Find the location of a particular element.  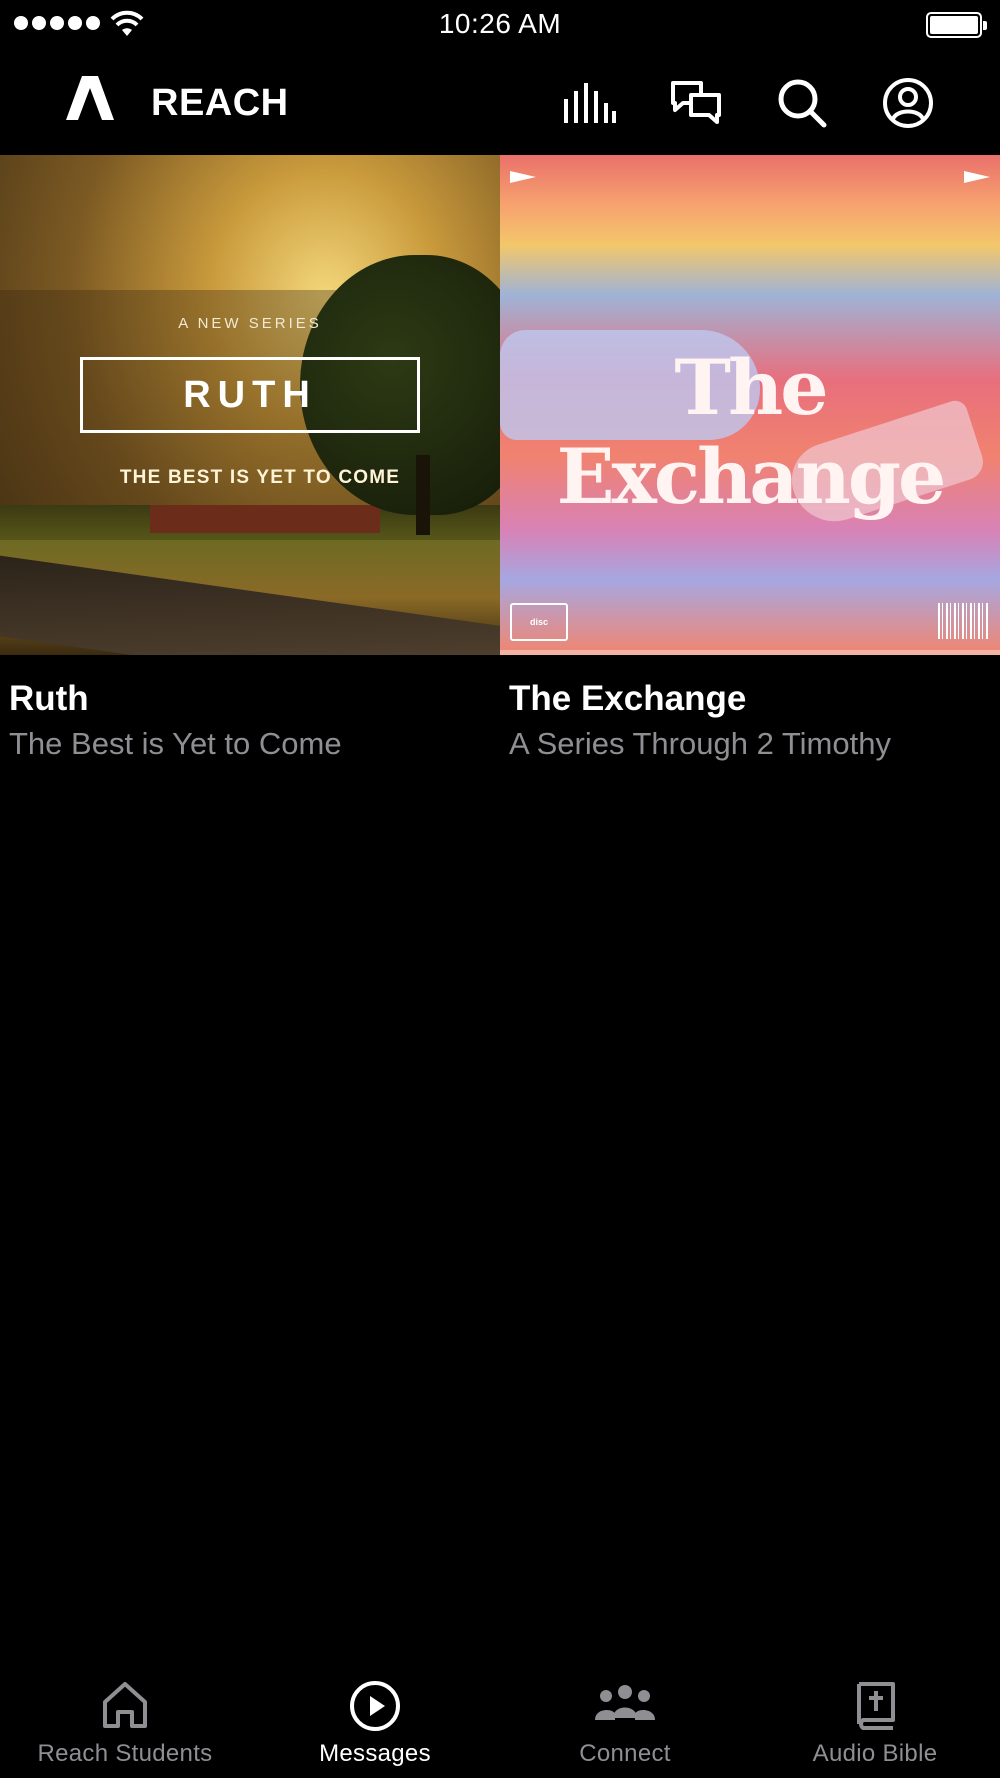

cover-title: RUTH is located at coordinates (250, 394).